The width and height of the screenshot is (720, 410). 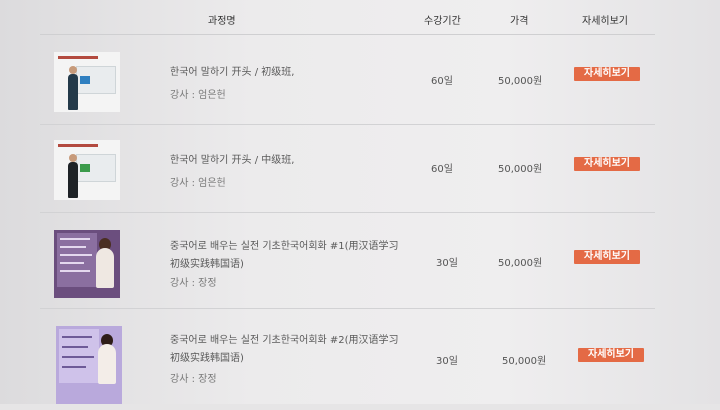 I want to click on course-title: 중국어로 배우는 실전 기초한국어회화 #1(用汉语学习初级实践韩国语), so click(x=285, y=256).